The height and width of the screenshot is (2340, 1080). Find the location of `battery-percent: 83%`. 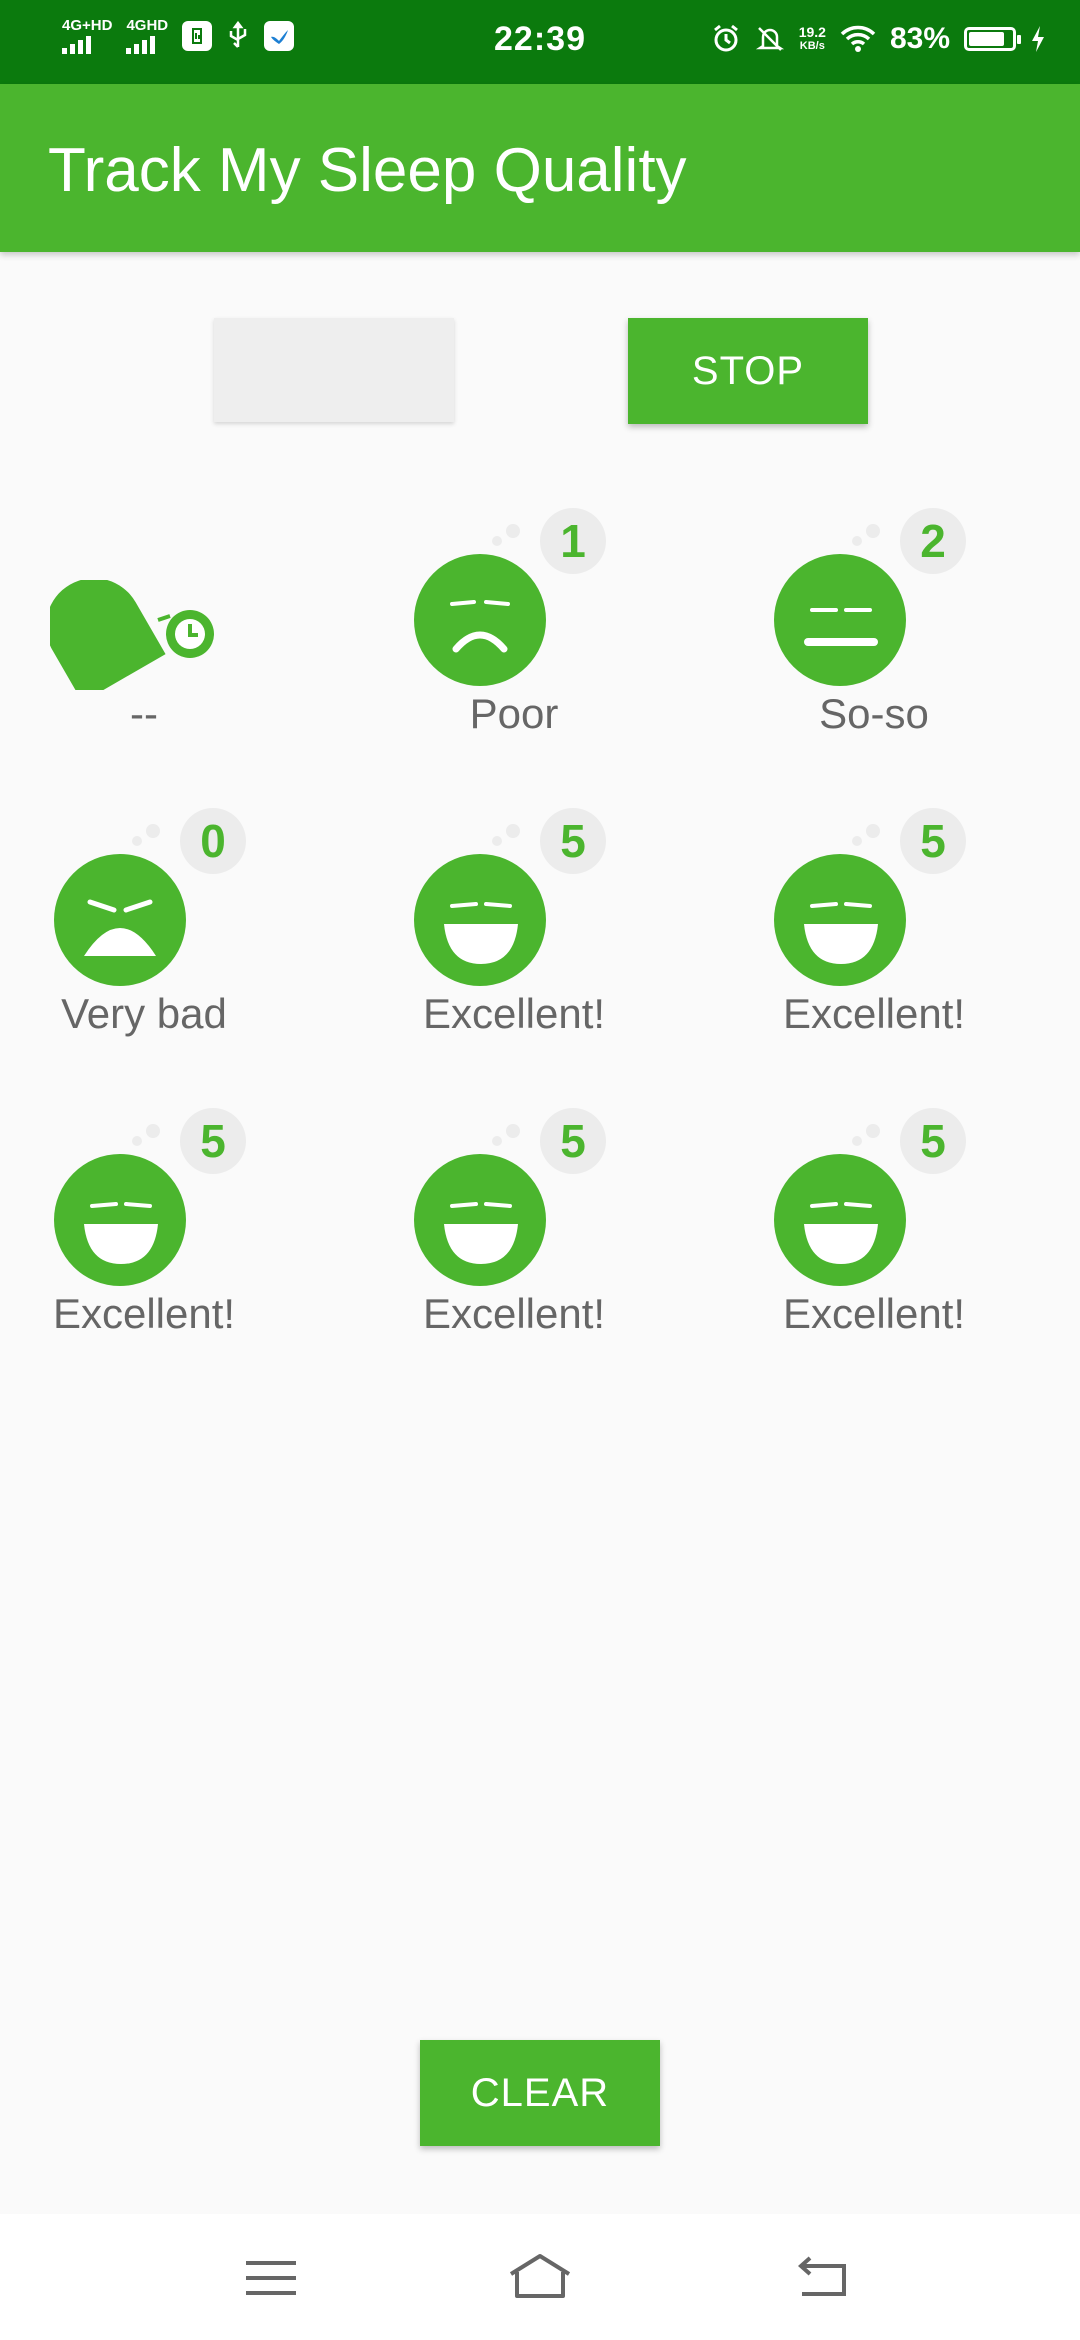

battery-percent: 83% is located at coordinates (919, 38).